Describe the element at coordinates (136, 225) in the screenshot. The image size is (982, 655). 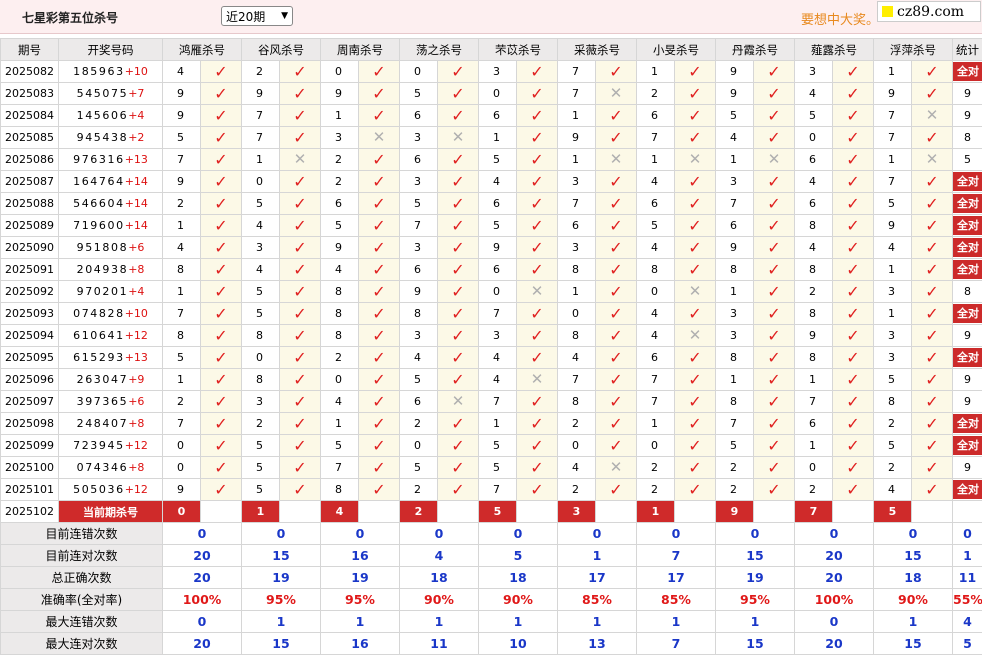
I see `draw-sum: +14` at that location.